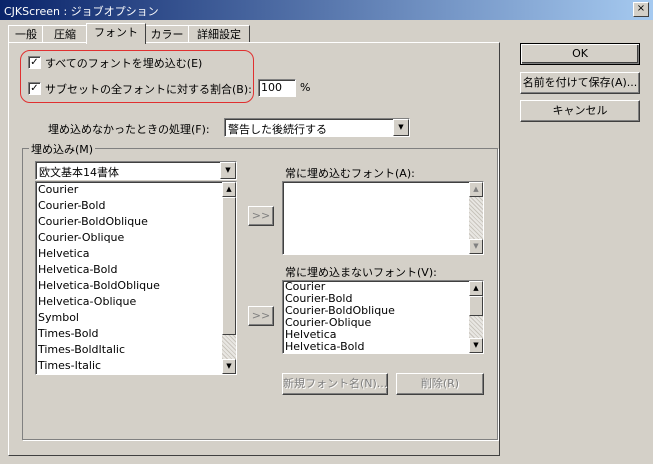  Describe the element at coordinates (79, 172) in the screenshot. I see `font-source-value: 欧文基本14書体` at that location.